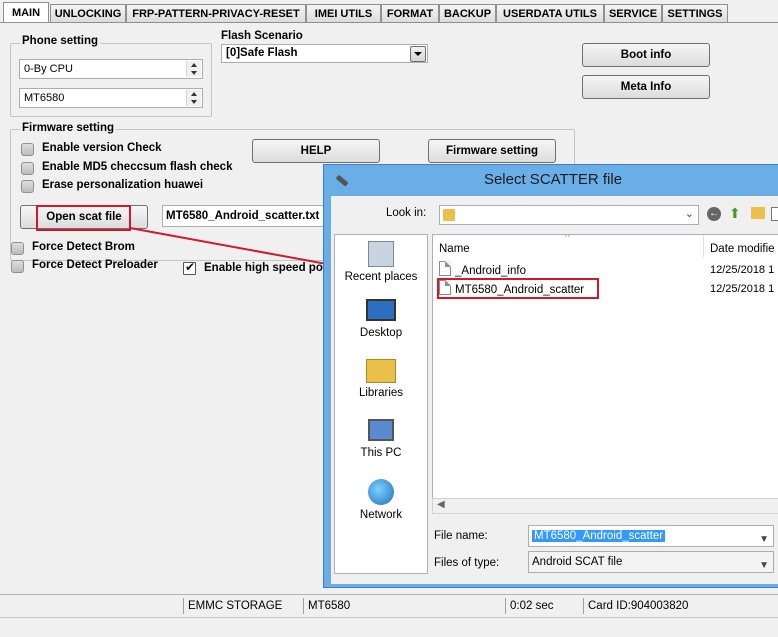 The height and width of the screenshot is (637, 778). I want to click on libraries-icon, so click(381, 371).